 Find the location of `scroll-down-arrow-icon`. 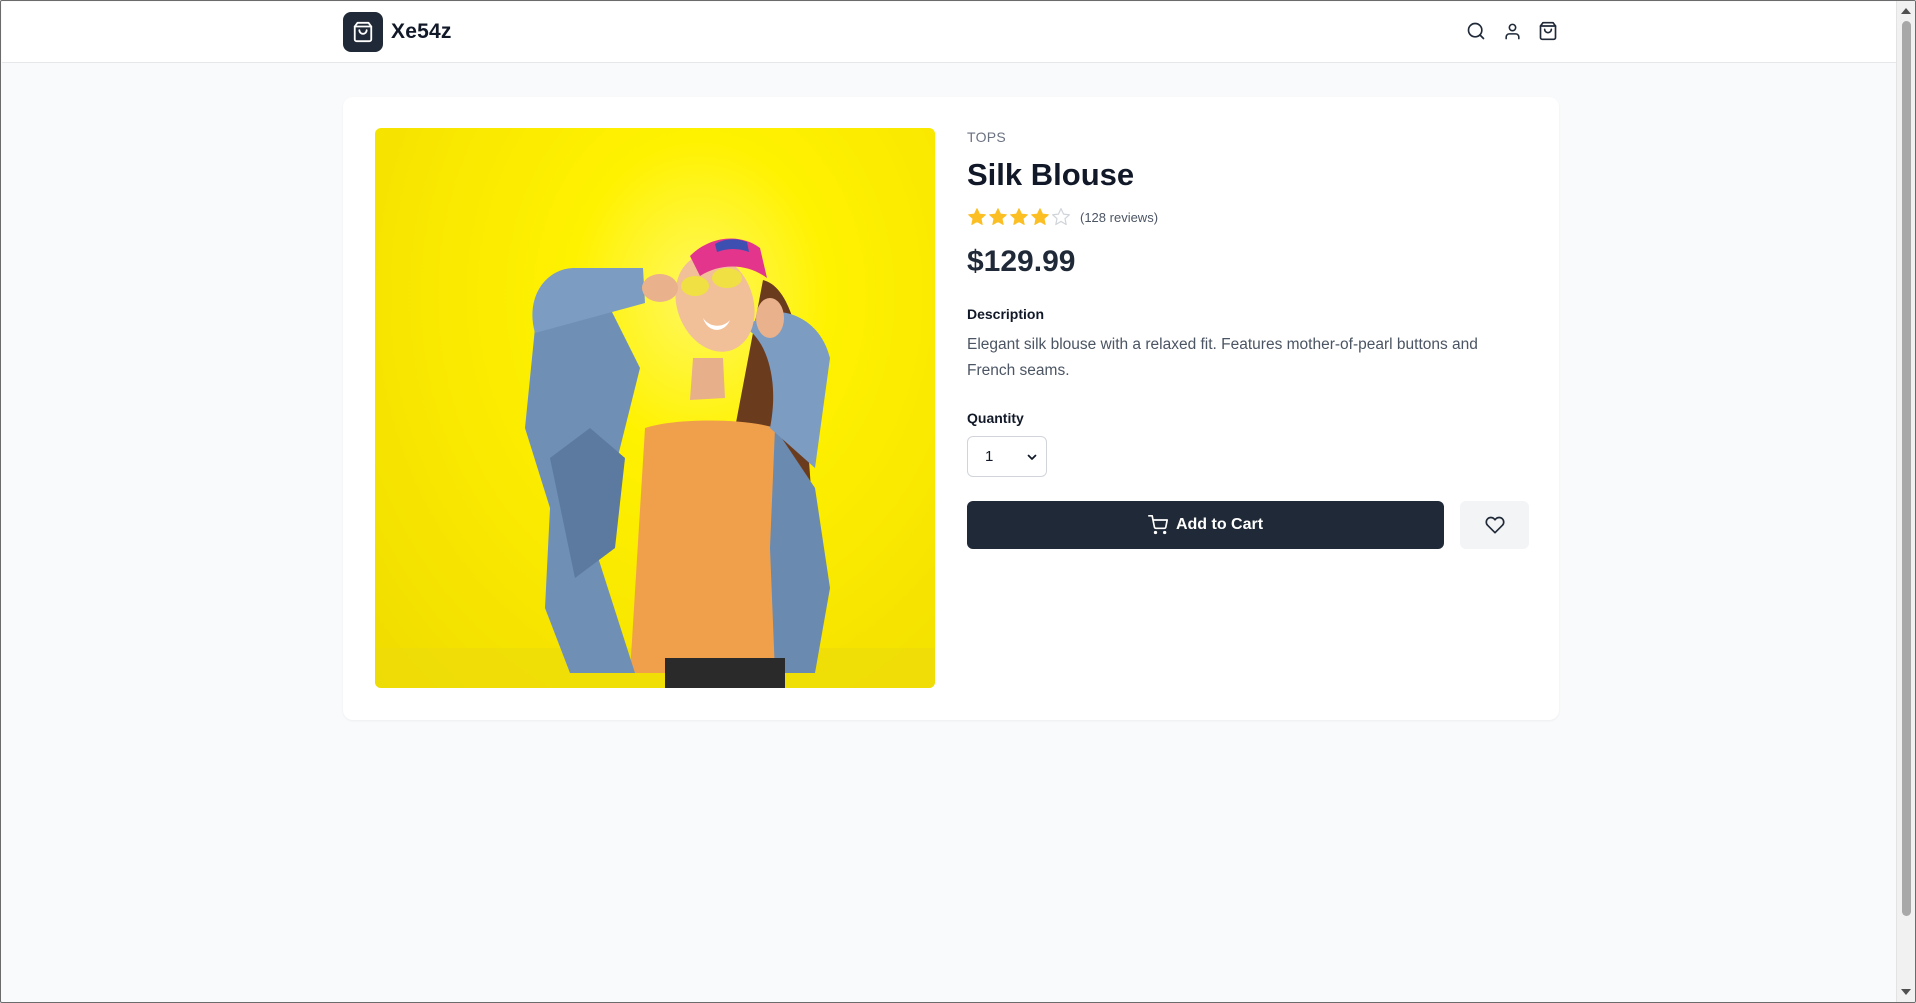

scroll-down-arrow-icon is located at coordinates (1906, 992).